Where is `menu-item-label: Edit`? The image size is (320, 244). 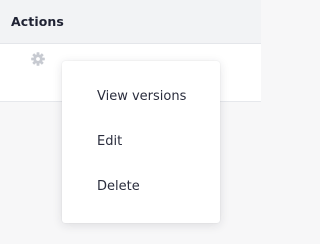 menu-item-label: Edit is located at coordinates (110, 141).